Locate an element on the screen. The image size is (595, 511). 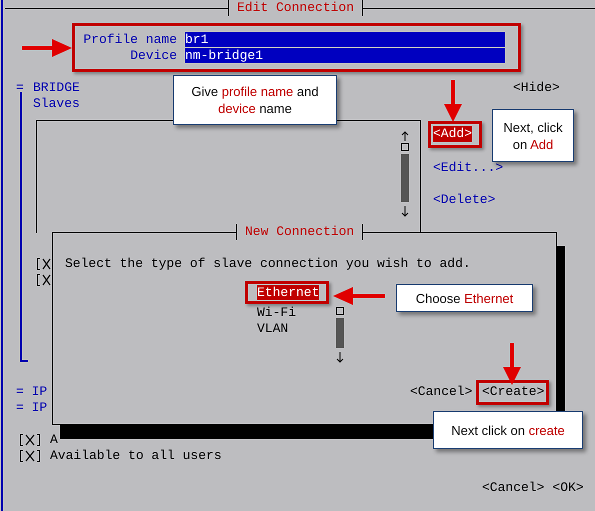
list-action-button: <Add> is located at coordinates (452, 134).